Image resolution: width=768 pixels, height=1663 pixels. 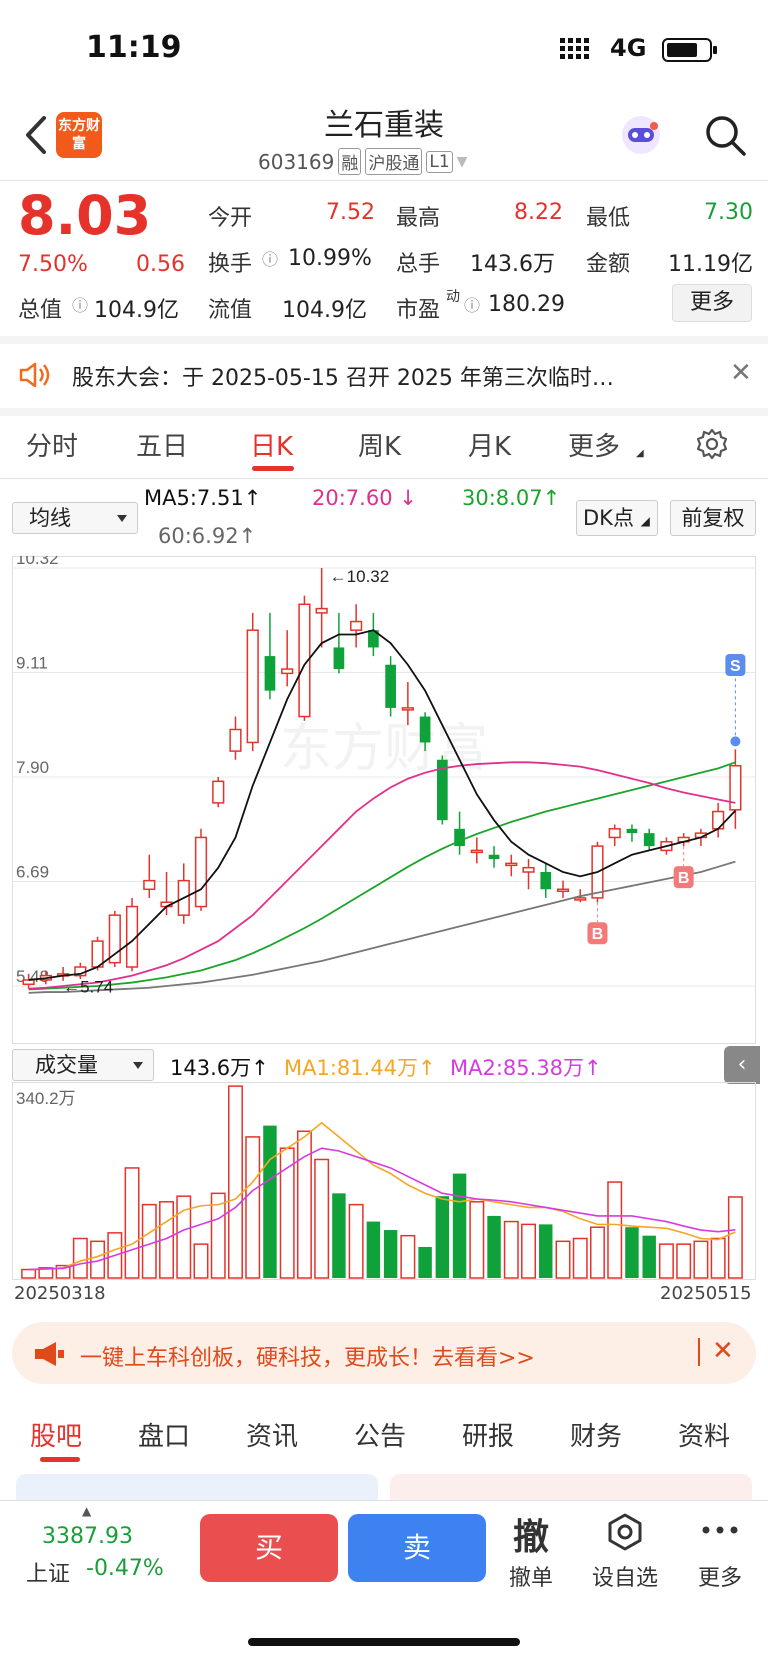 I want to click on y-tick-label: 7.90, so click(x=32, y=767).